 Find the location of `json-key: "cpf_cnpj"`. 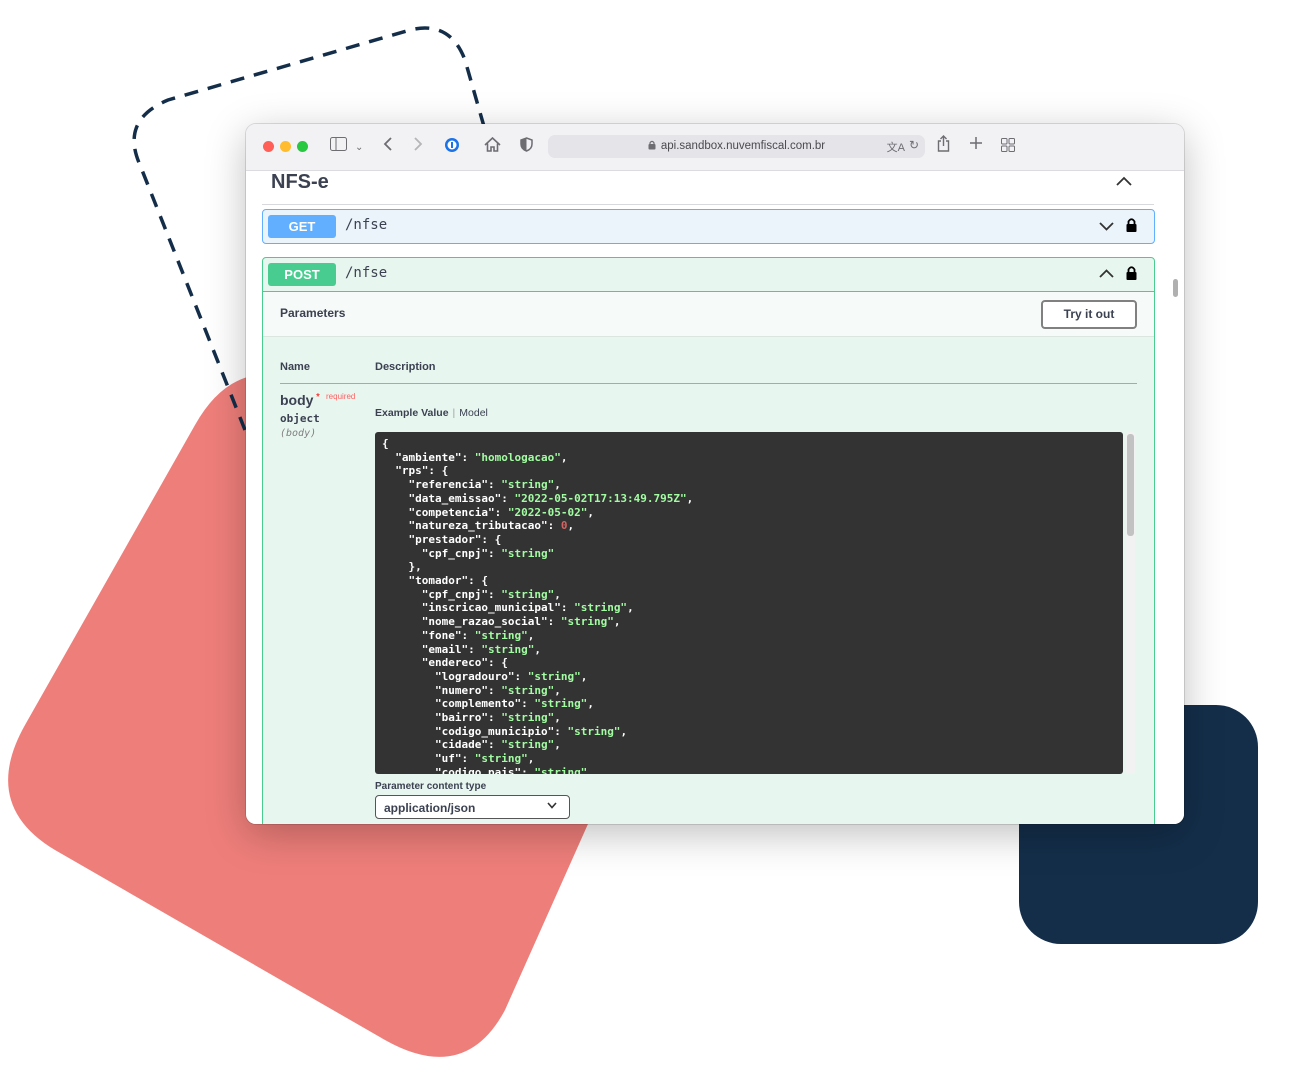

json-key: "cpf_cnpj" is located at coordinates (454, 594).